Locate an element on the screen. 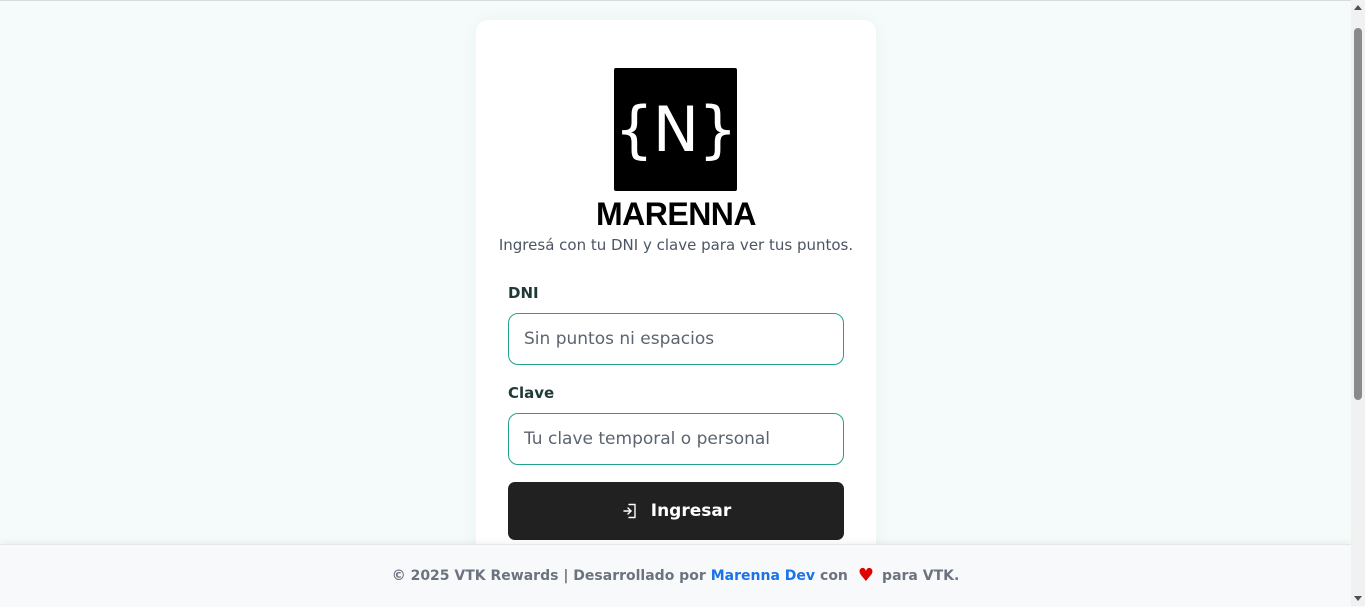 Image resolution: width=1365 pixels, height=607 pixels. footer-con: con is located at coordinates (834, 576).